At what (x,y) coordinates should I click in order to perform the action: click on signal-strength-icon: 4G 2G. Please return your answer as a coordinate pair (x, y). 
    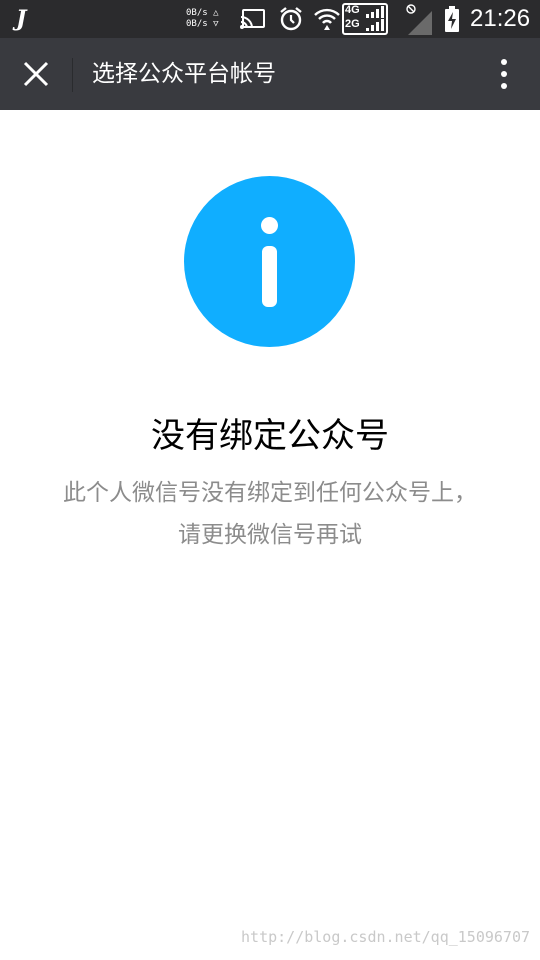
    Looking at the image, I should click on (365, 19).